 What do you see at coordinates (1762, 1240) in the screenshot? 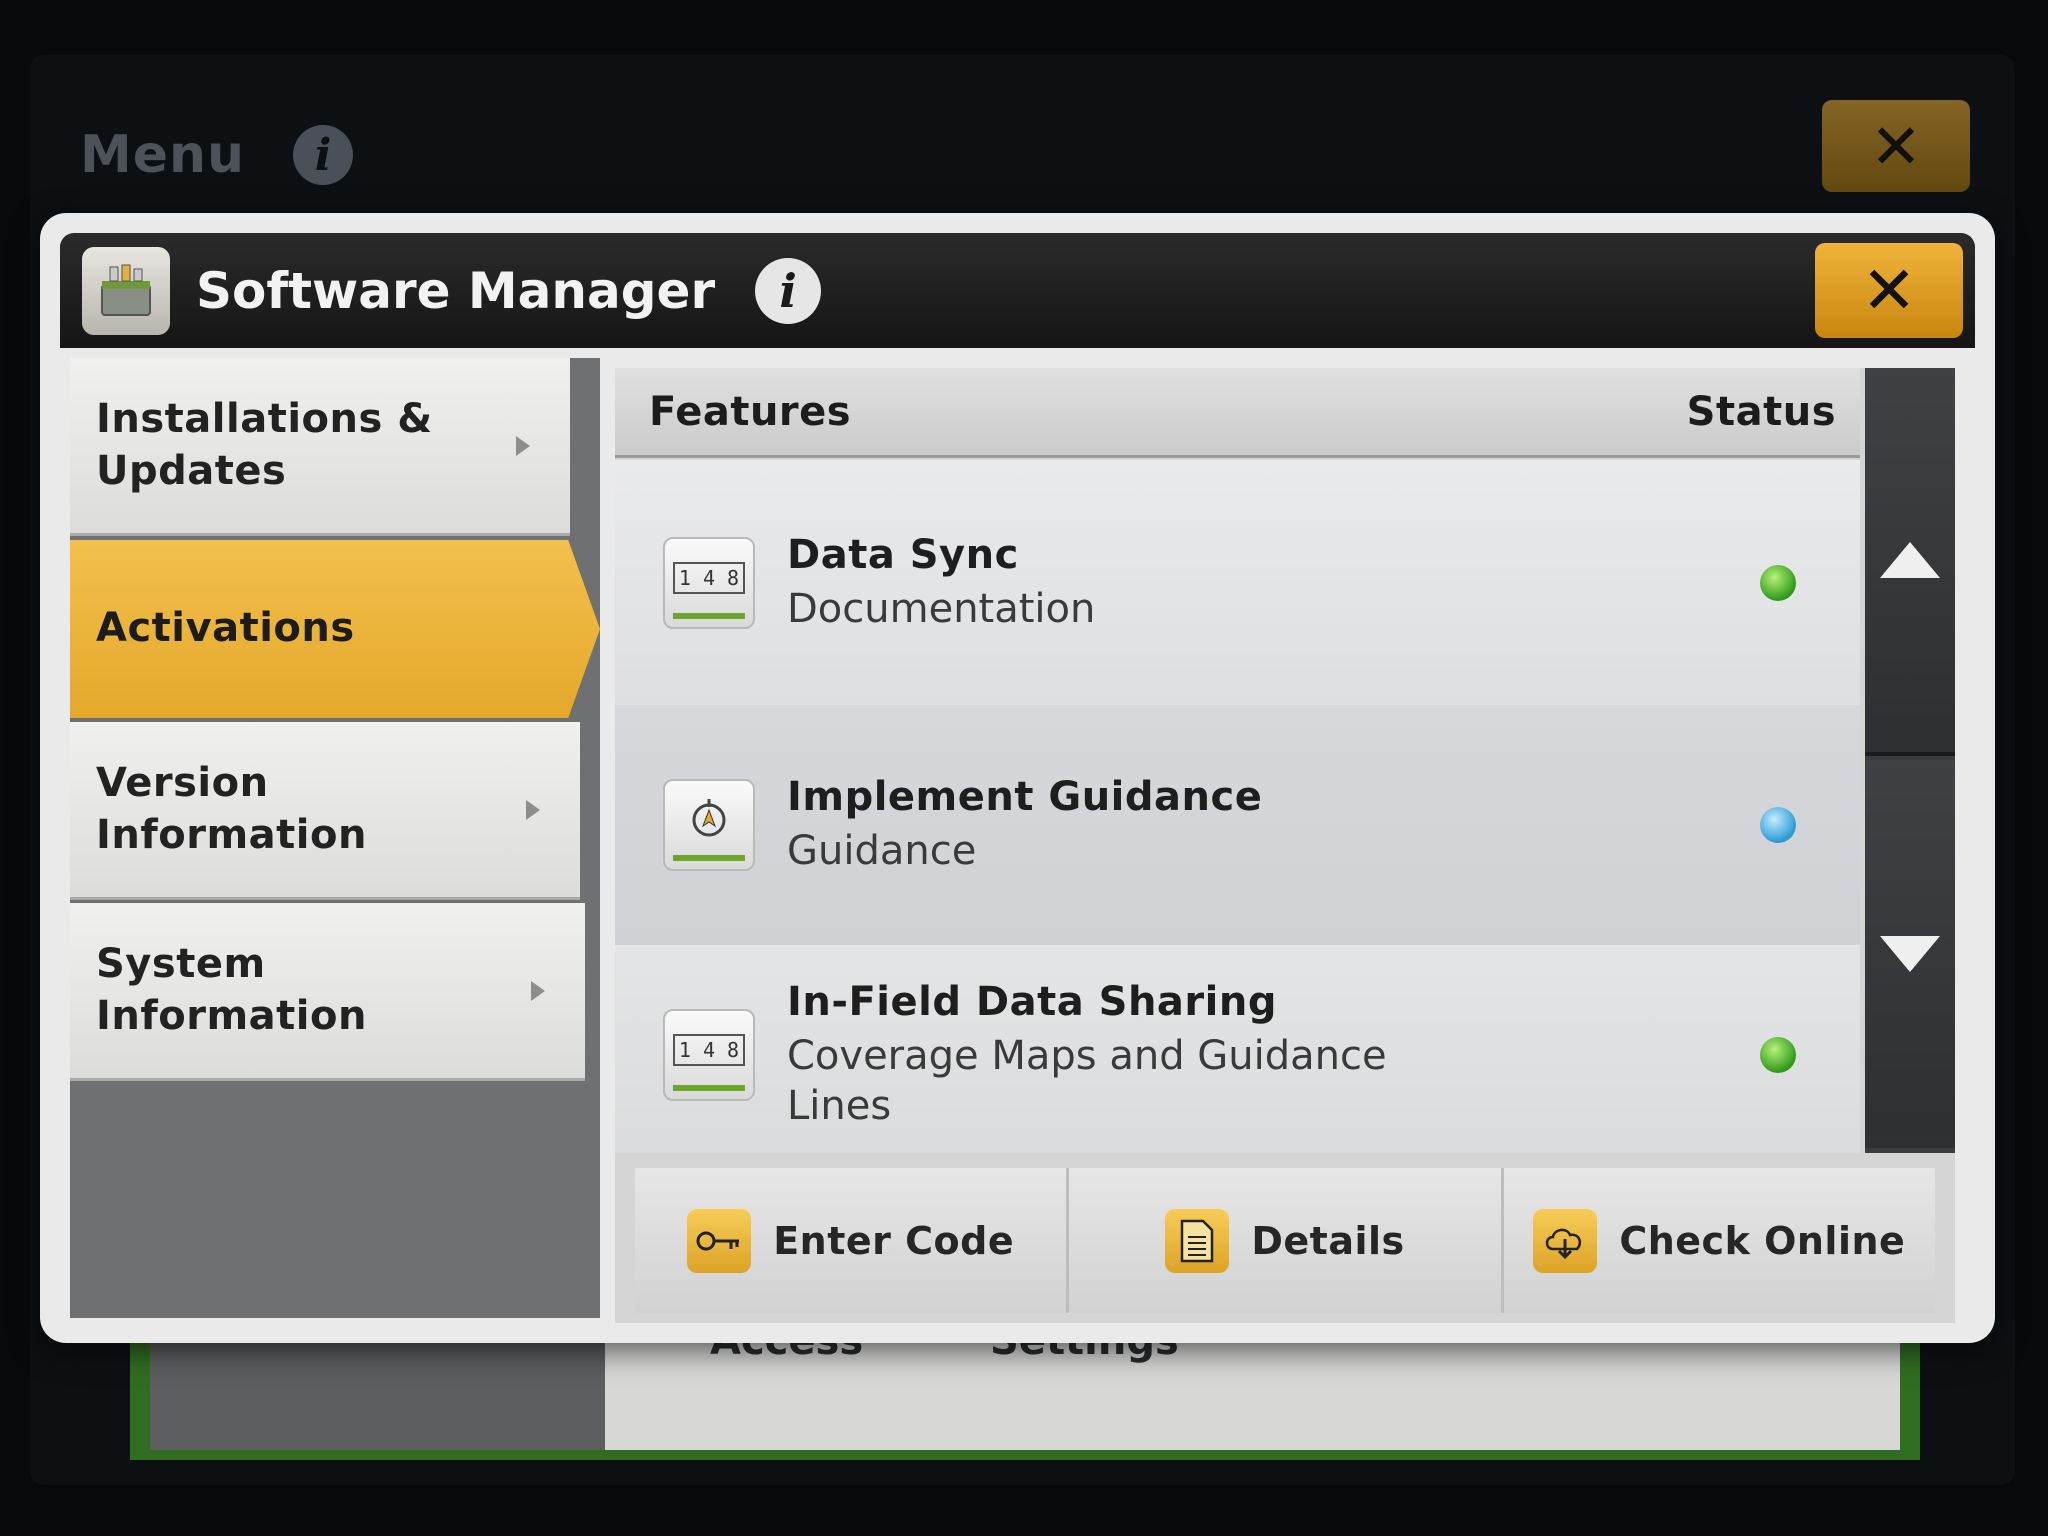
I see `check-online-label: Check Online` at bounding box center [1762, 1240].